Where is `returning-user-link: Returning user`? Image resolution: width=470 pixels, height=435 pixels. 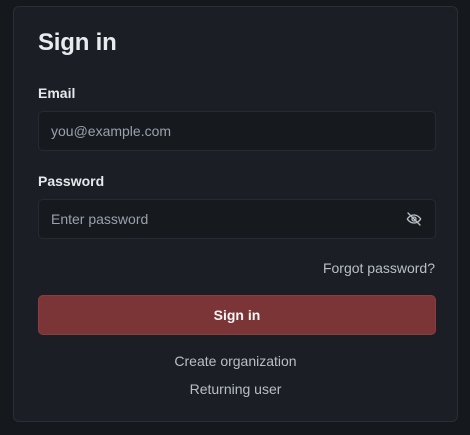
returning-user-link: Returning user is located at coordinates (235, 389).